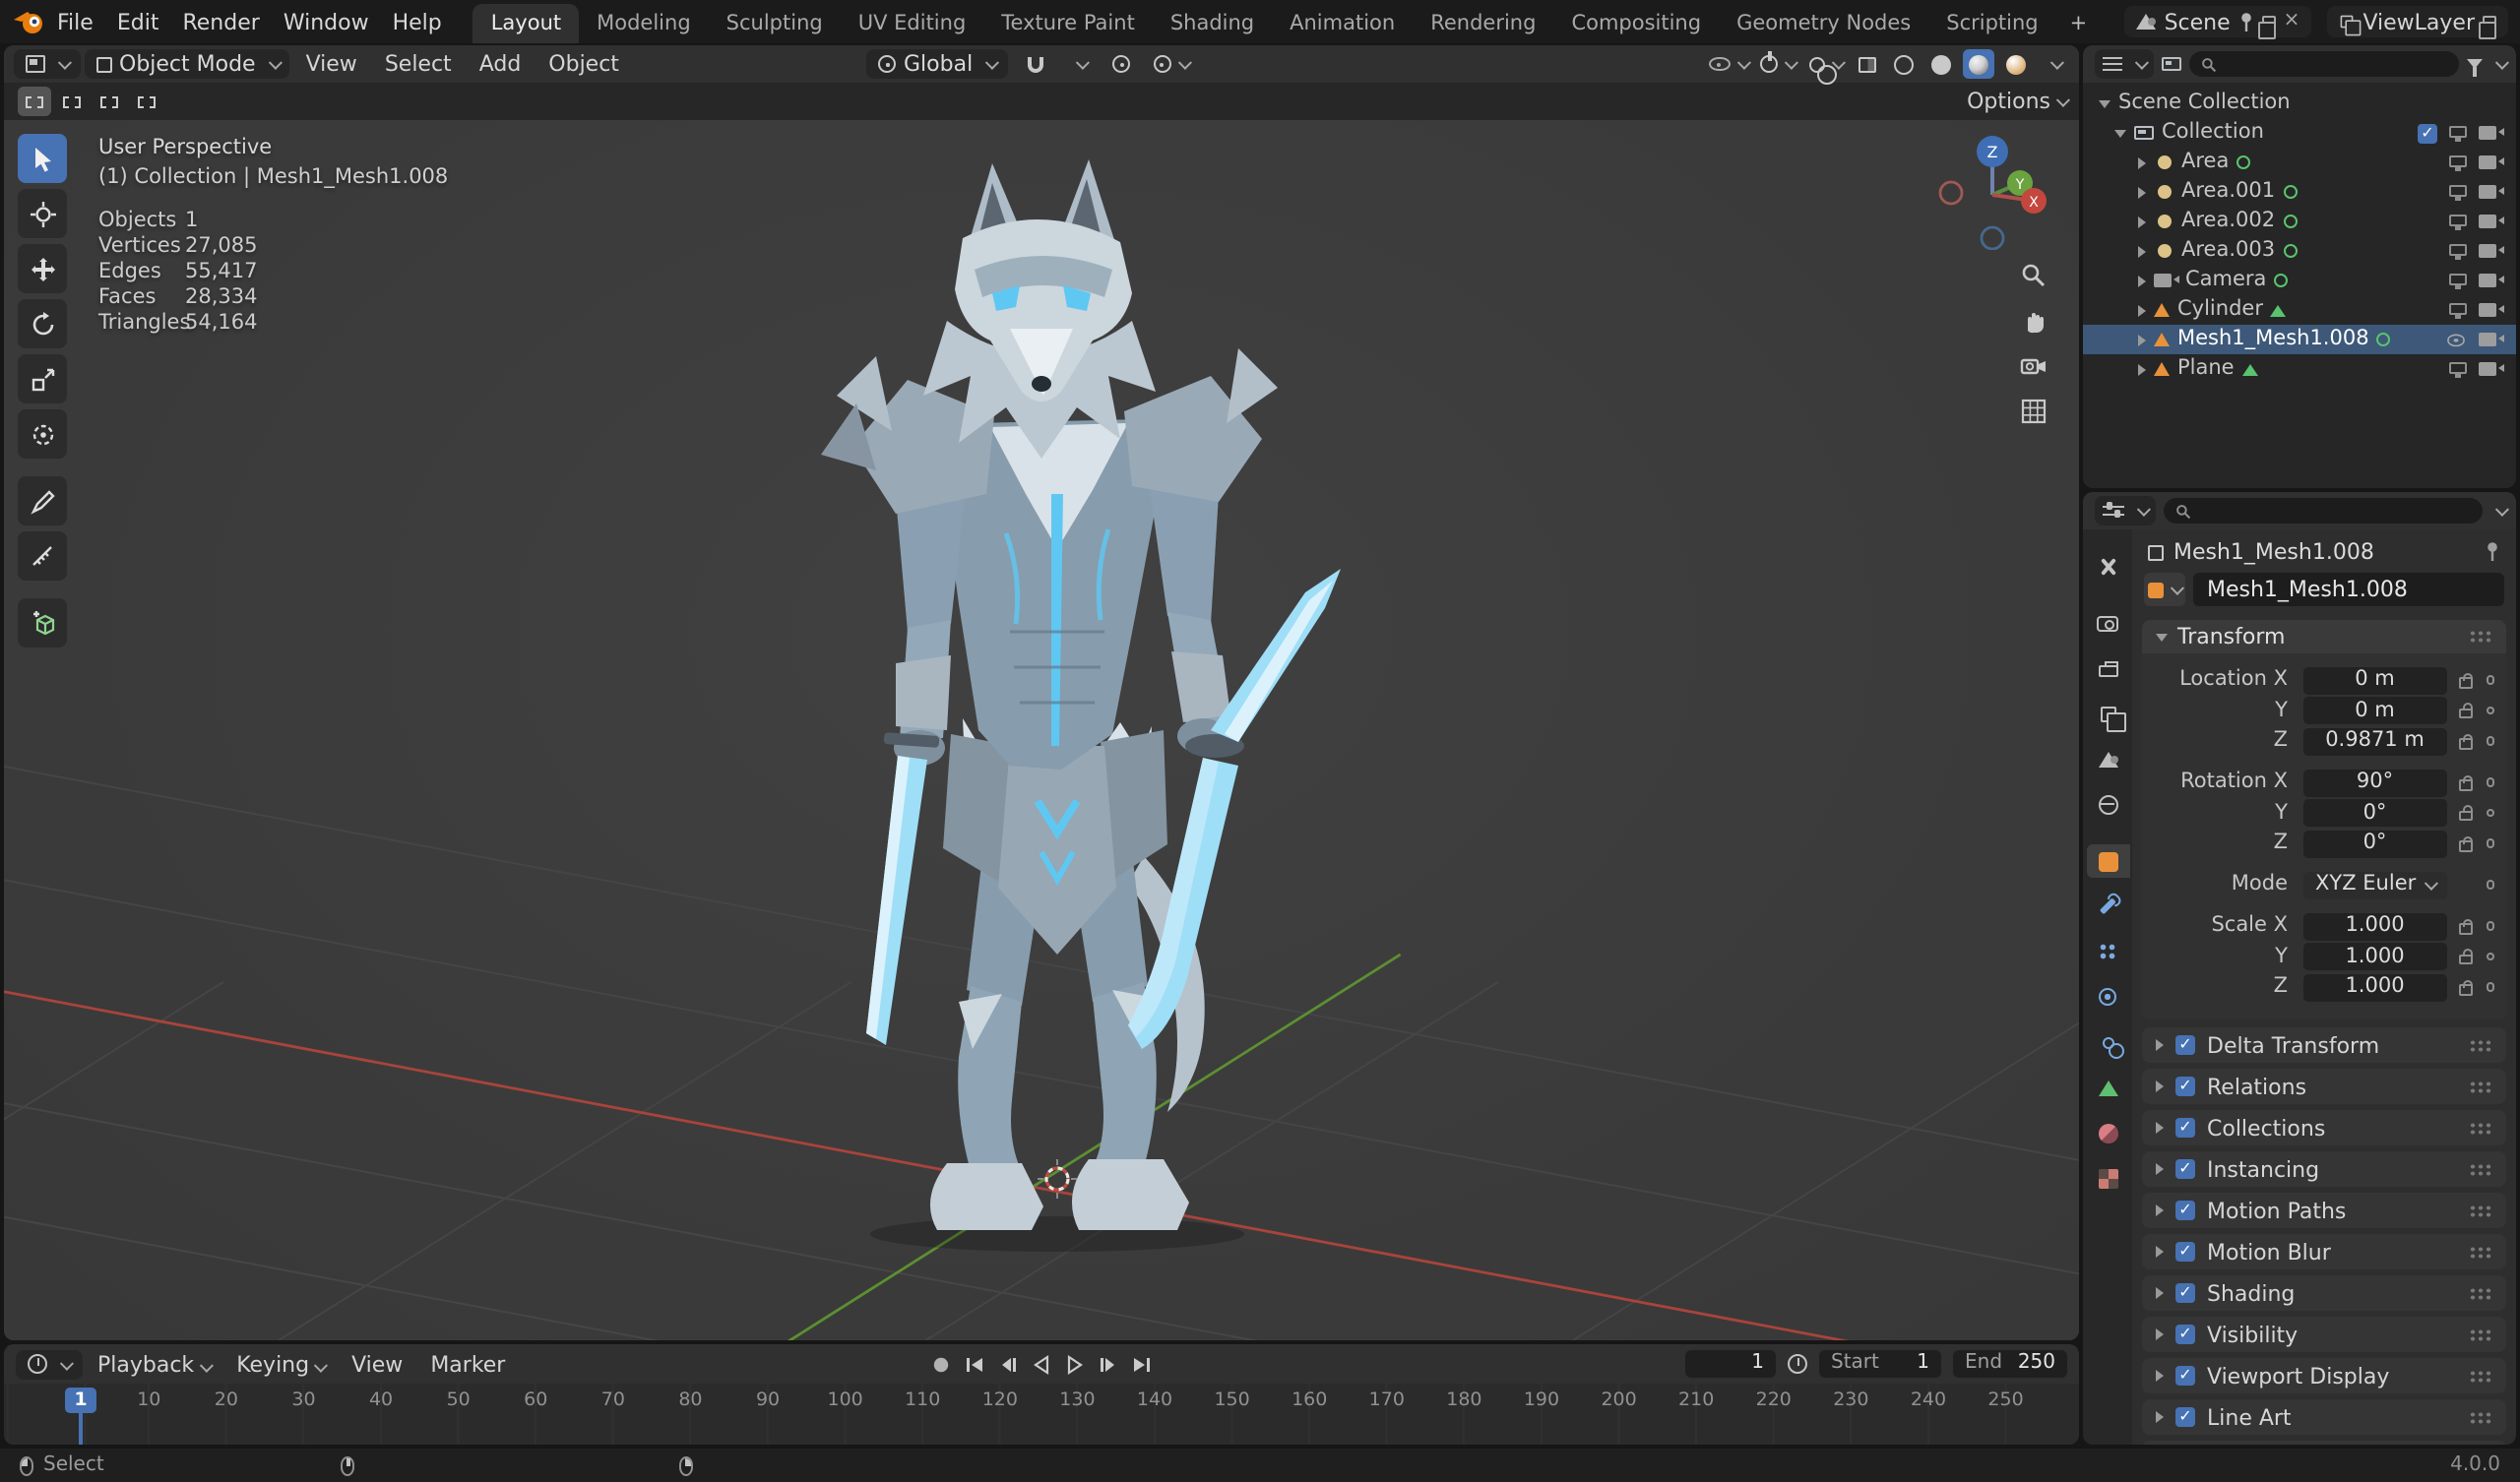 Image resolution: width=2520 pixels, height=1482 pixels. Describe the element at coordinates (75, 21) in the screenshot. I see `topbar-menu: File` at that location.